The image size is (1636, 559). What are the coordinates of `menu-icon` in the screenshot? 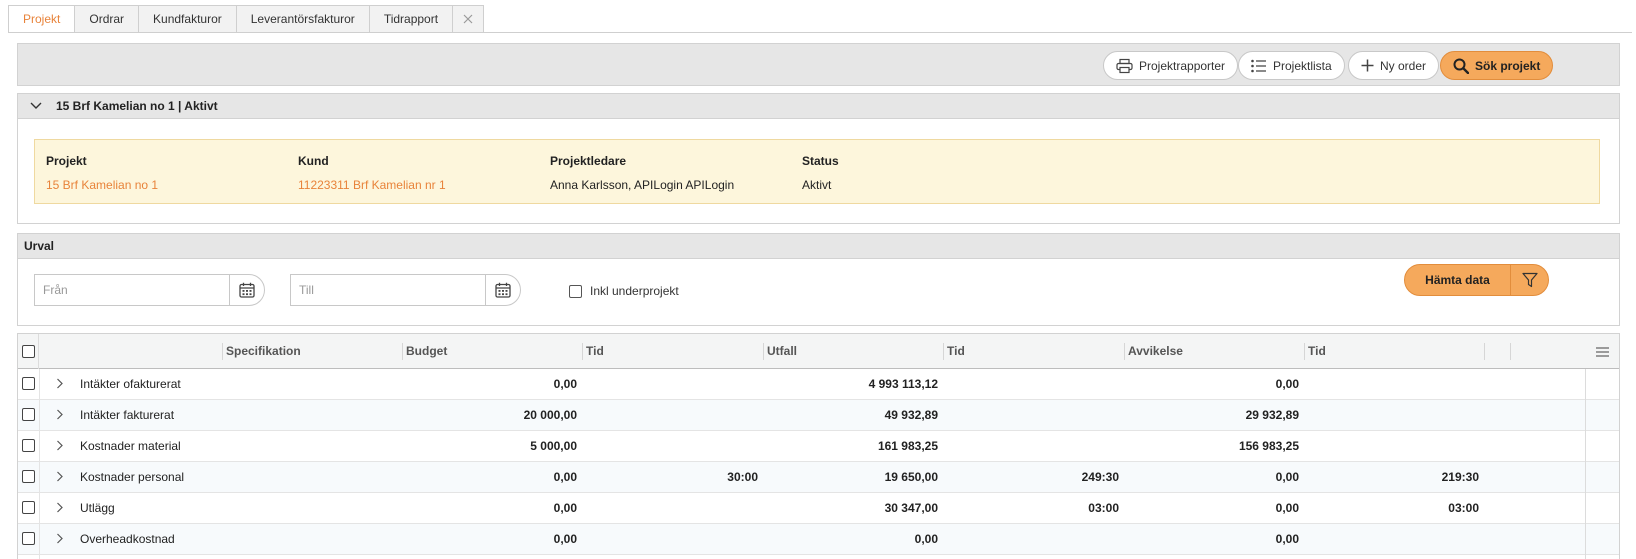 It's located at (1602, 351).